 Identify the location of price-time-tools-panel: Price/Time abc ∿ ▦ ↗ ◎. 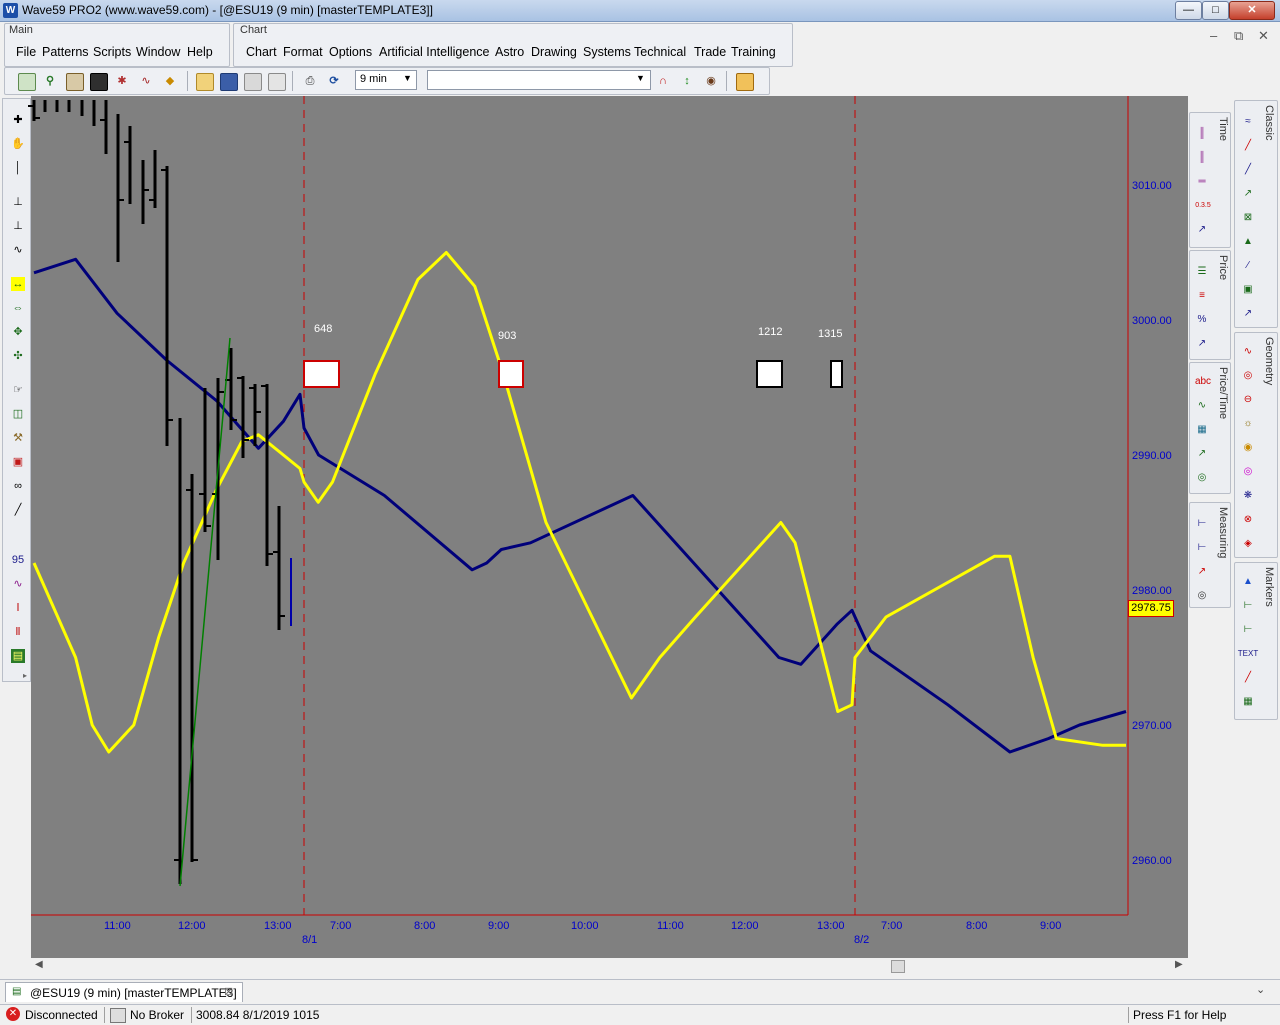
(1210, 428).